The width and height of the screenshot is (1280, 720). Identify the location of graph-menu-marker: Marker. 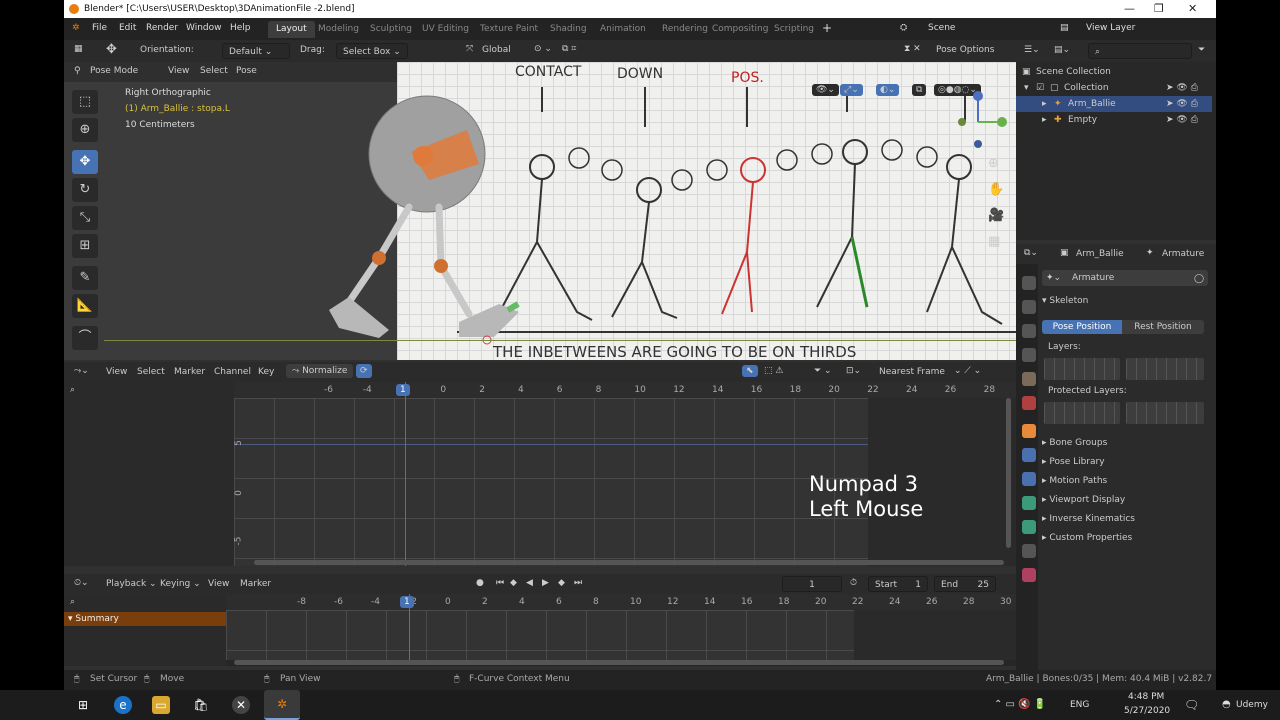
(189, 372).